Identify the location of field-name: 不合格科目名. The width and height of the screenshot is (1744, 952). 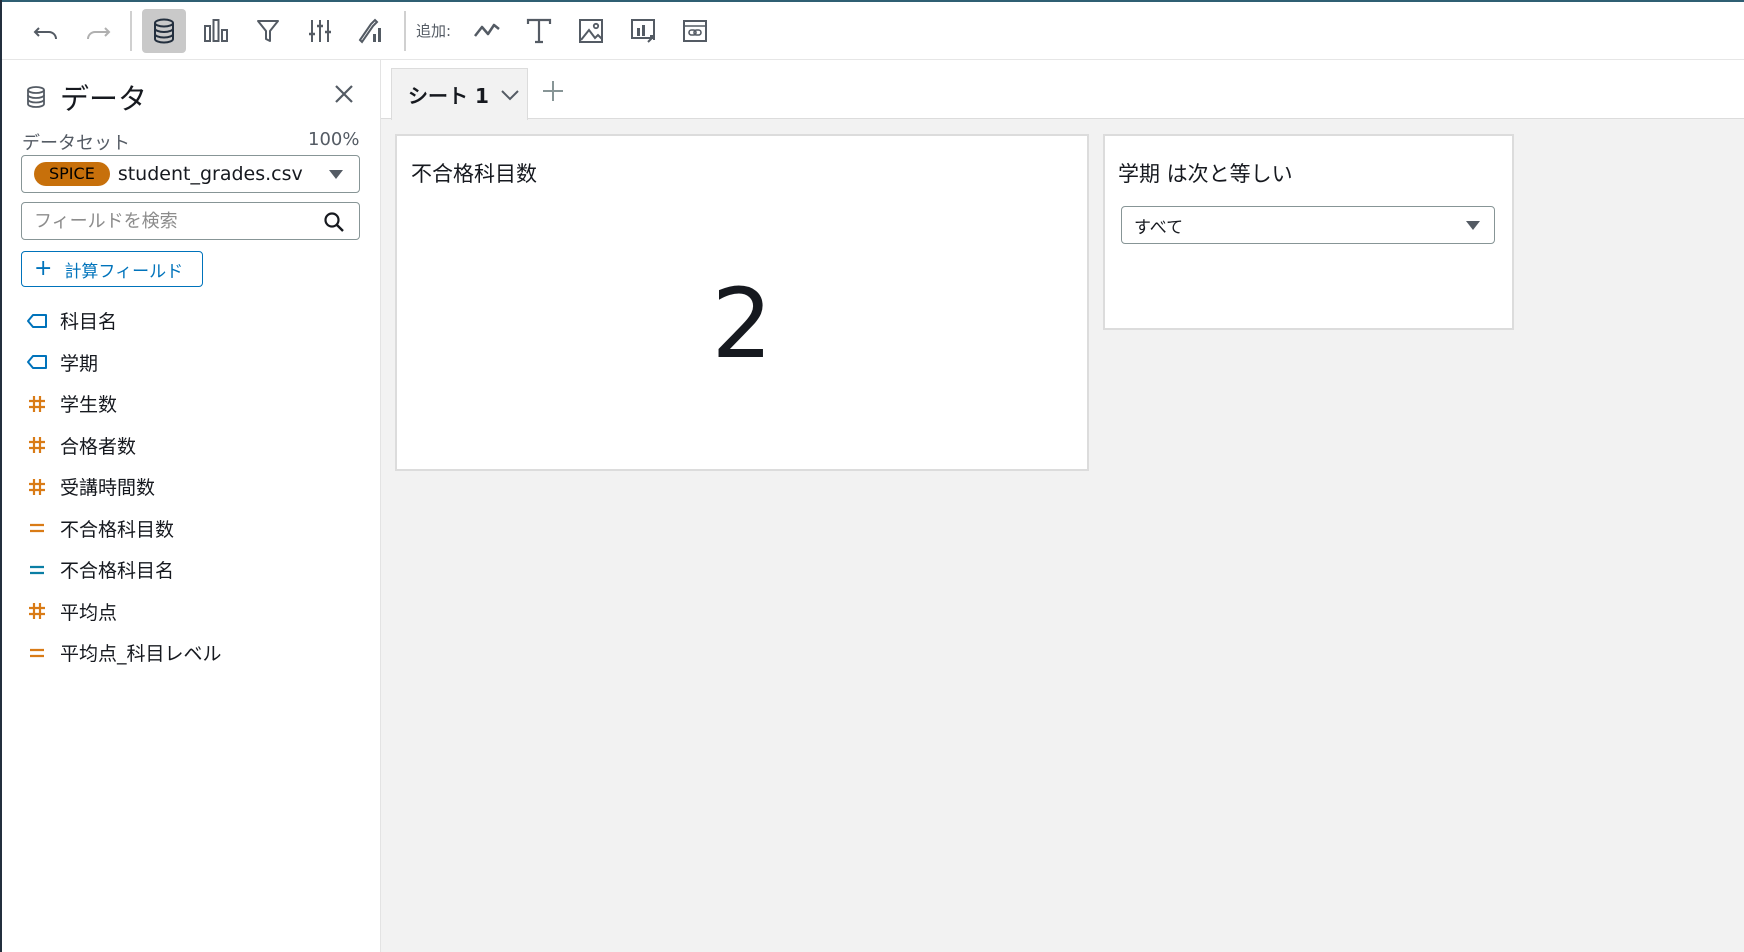
(117, 571).